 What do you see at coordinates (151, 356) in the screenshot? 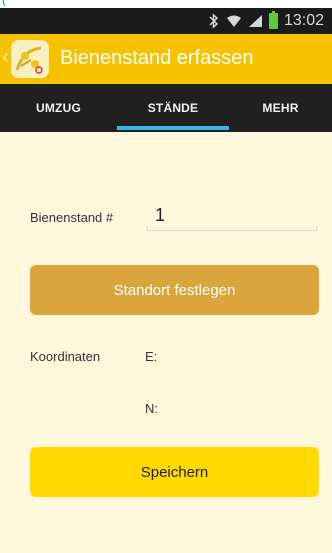
I see `coord-e-label: E:` at bounding box center [151, 356].